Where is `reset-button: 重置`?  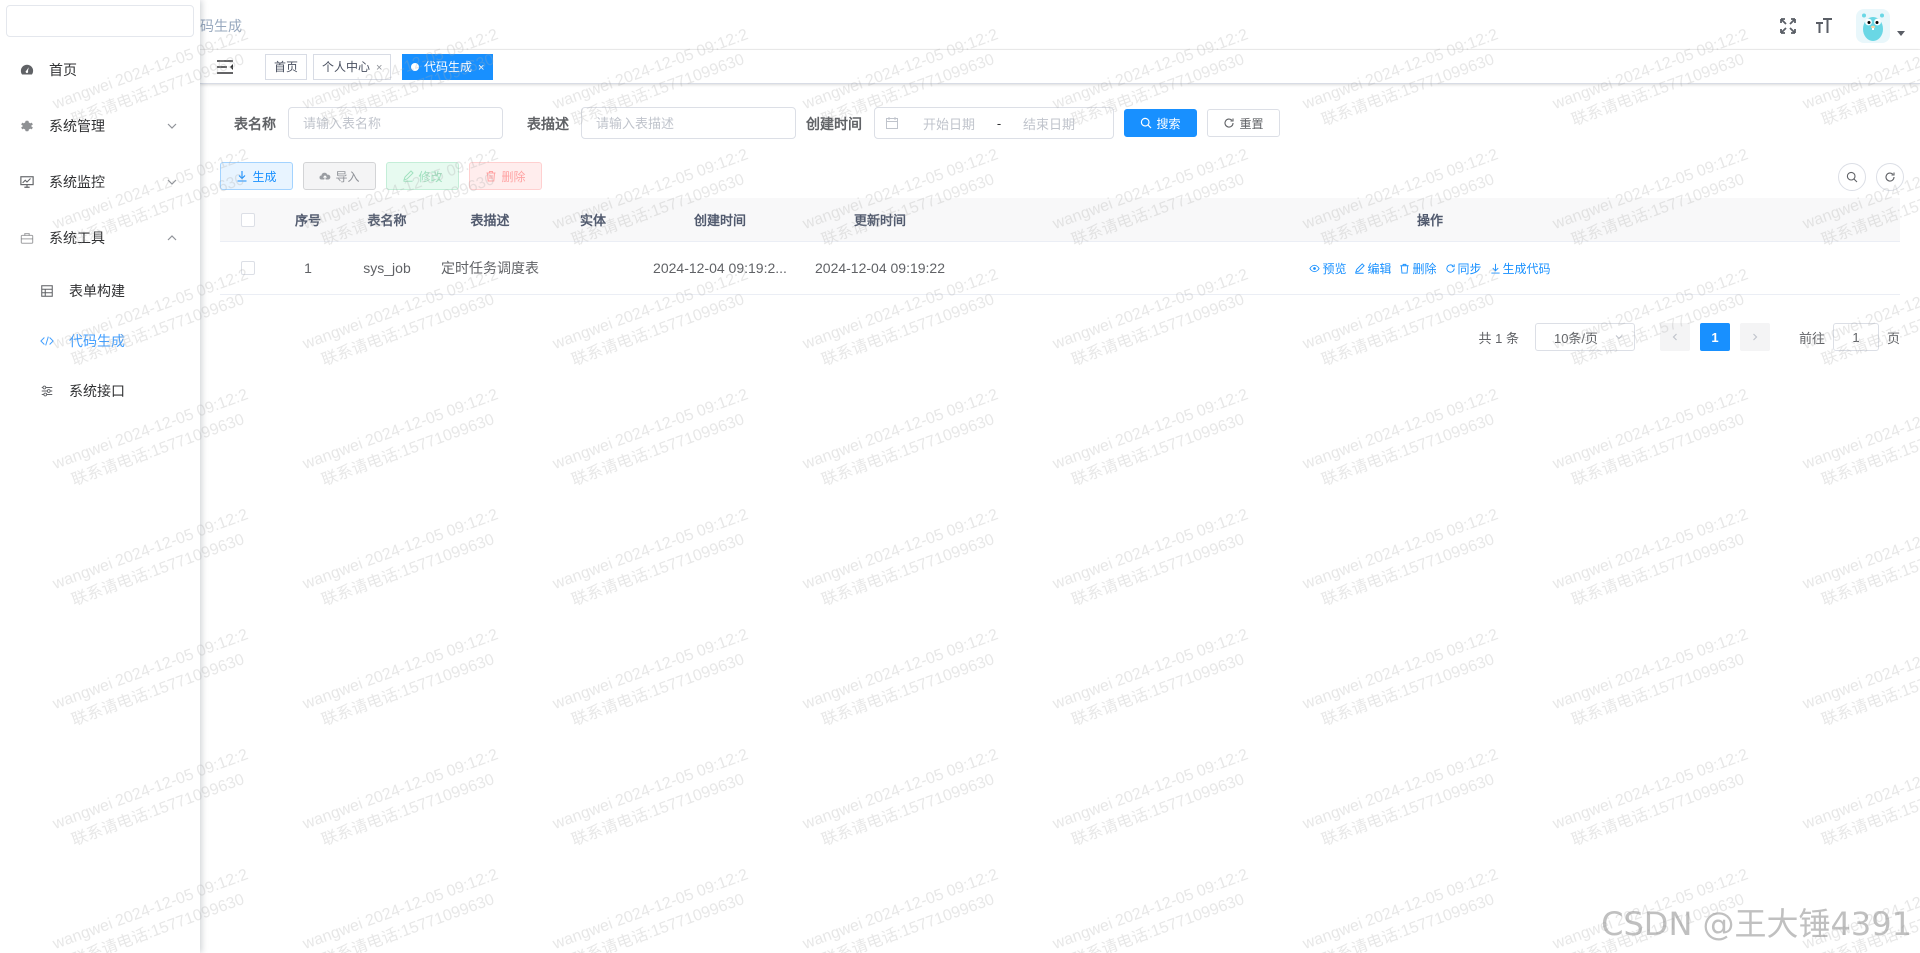 reset-button: 重置 is located at coordinates (1243, 123).